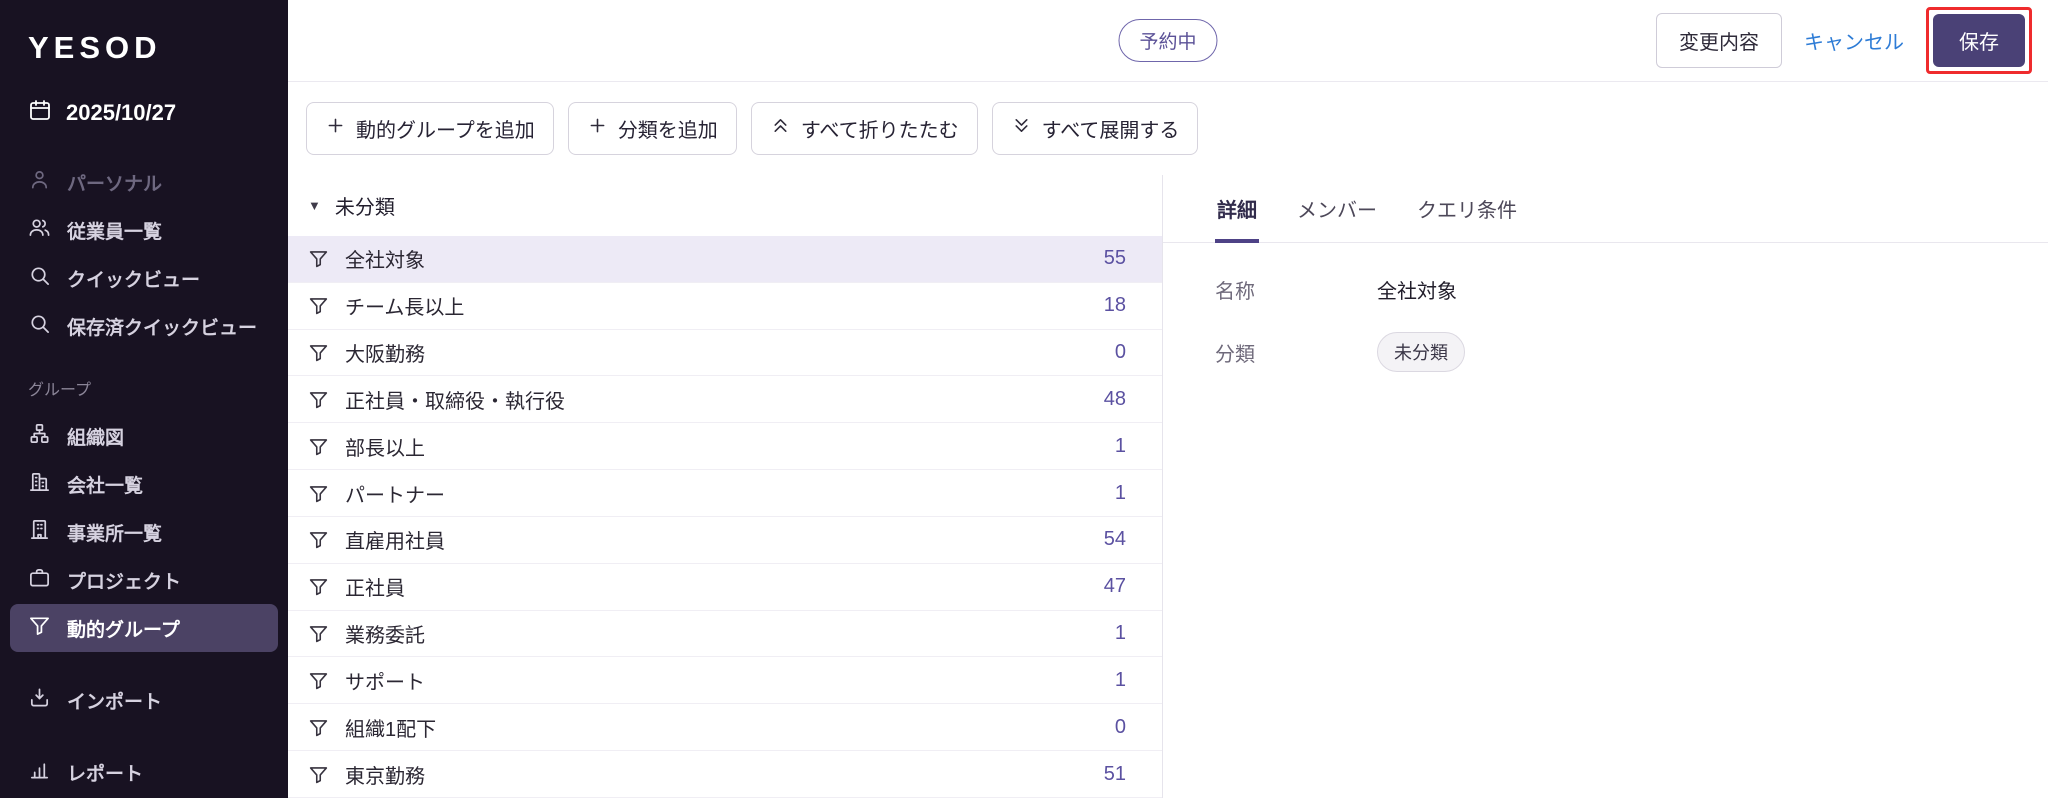  What do you see at coordinates (39, 700) in the screenshot?
I see `import-icon` at bounding box center [39, 700].